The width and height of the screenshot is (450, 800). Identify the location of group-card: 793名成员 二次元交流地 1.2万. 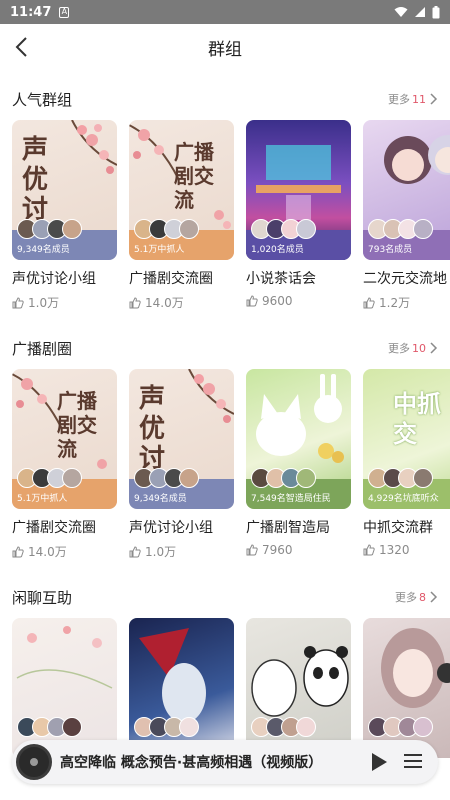
(406, 215).